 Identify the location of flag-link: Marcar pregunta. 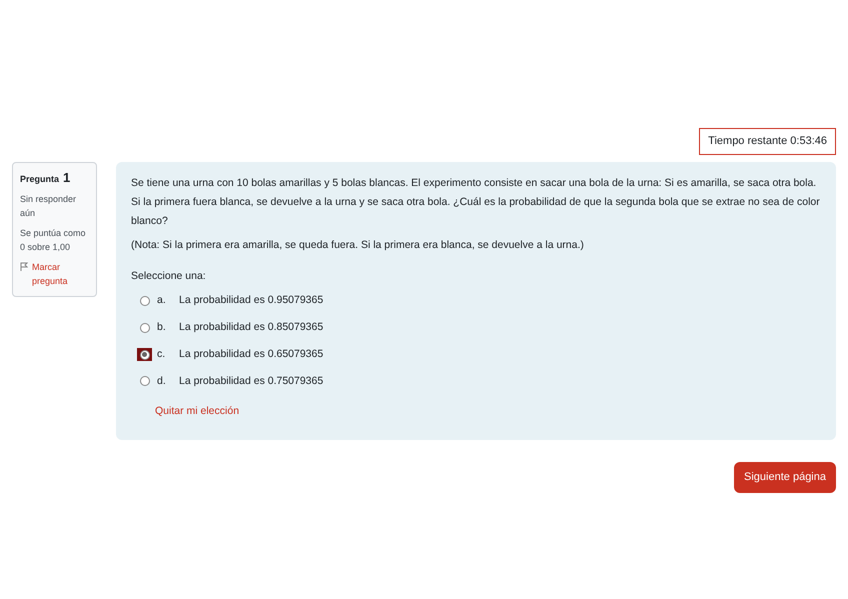
(54, 274).